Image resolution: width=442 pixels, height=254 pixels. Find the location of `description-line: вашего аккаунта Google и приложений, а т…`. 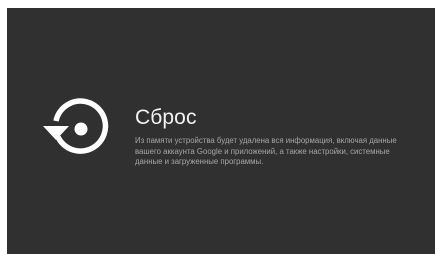

description-line: вашего аккаунта Google и приложений, а т… is located at coordinates (262, 151).